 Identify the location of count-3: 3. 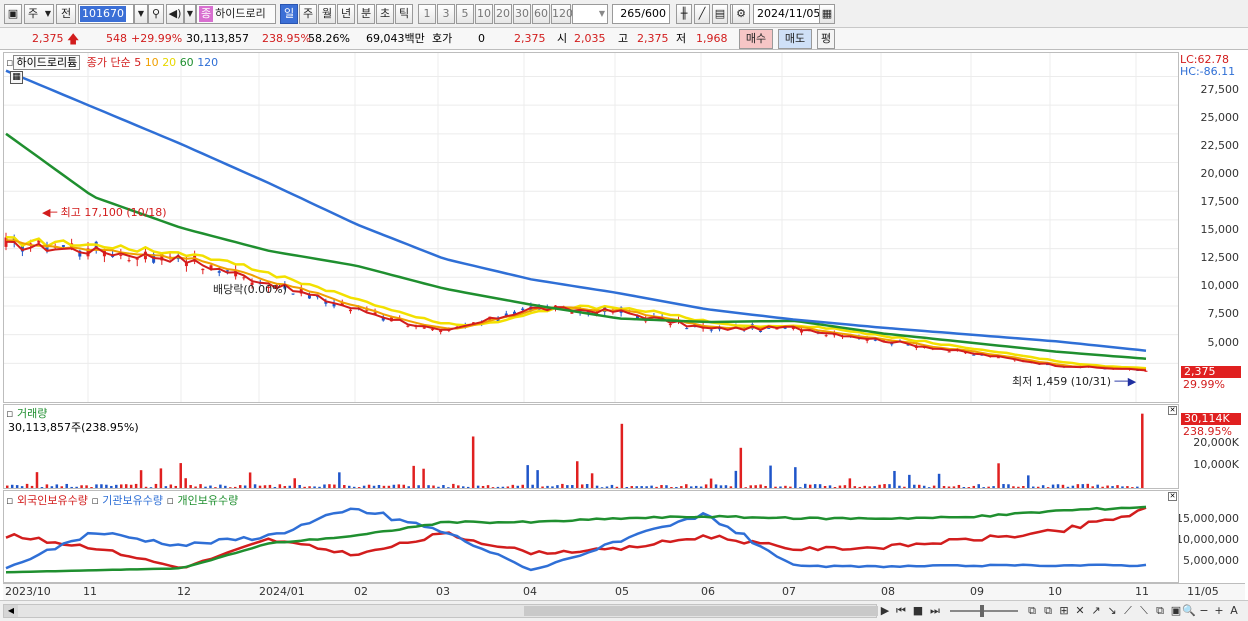
(446, 14).